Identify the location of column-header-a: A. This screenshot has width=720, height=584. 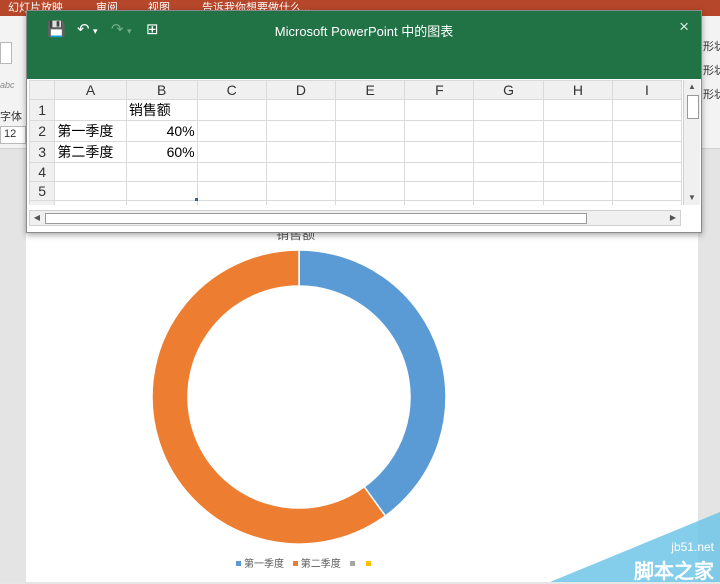
(90, 90).